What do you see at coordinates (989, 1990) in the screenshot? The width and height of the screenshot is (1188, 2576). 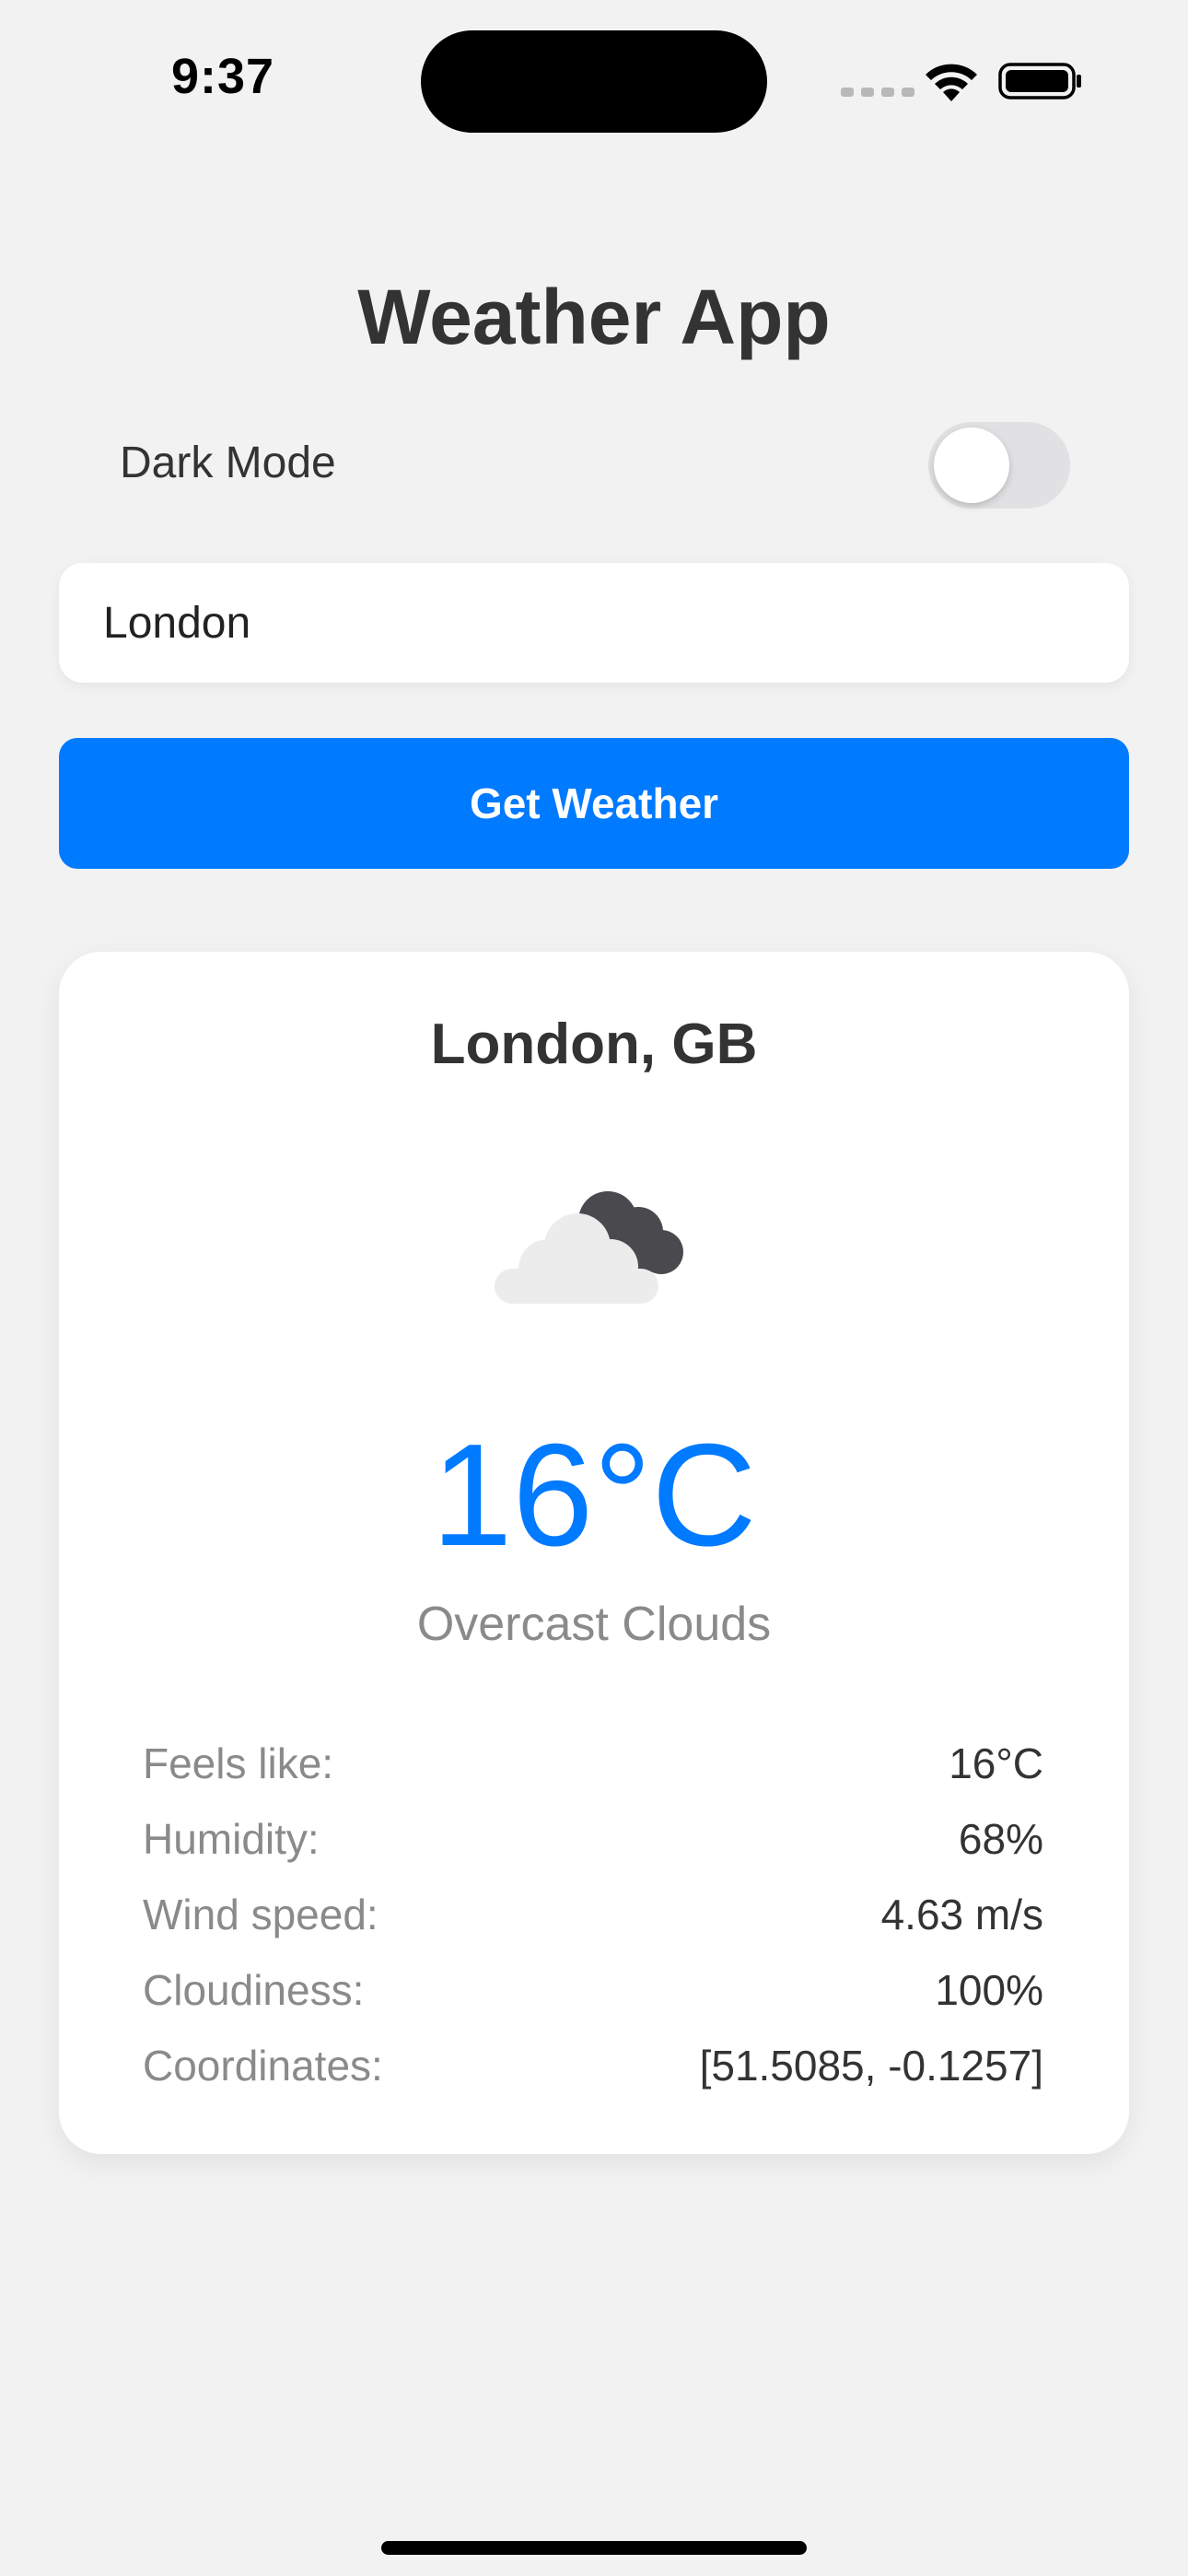 I see `detail-value: 100%` at bounding box center [989, 1990].